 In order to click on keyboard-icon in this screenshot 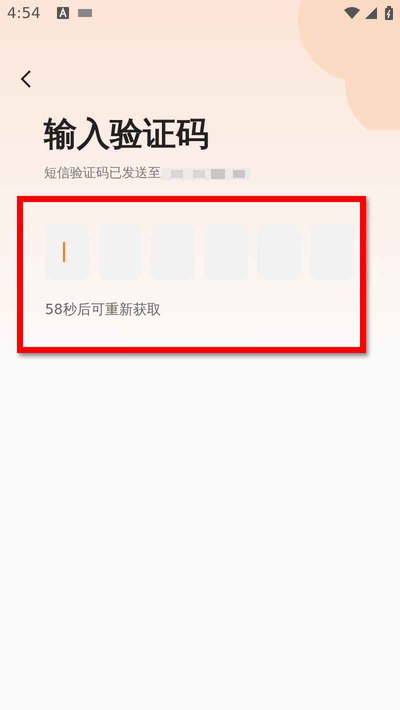, I will do `click(85, 13)`.